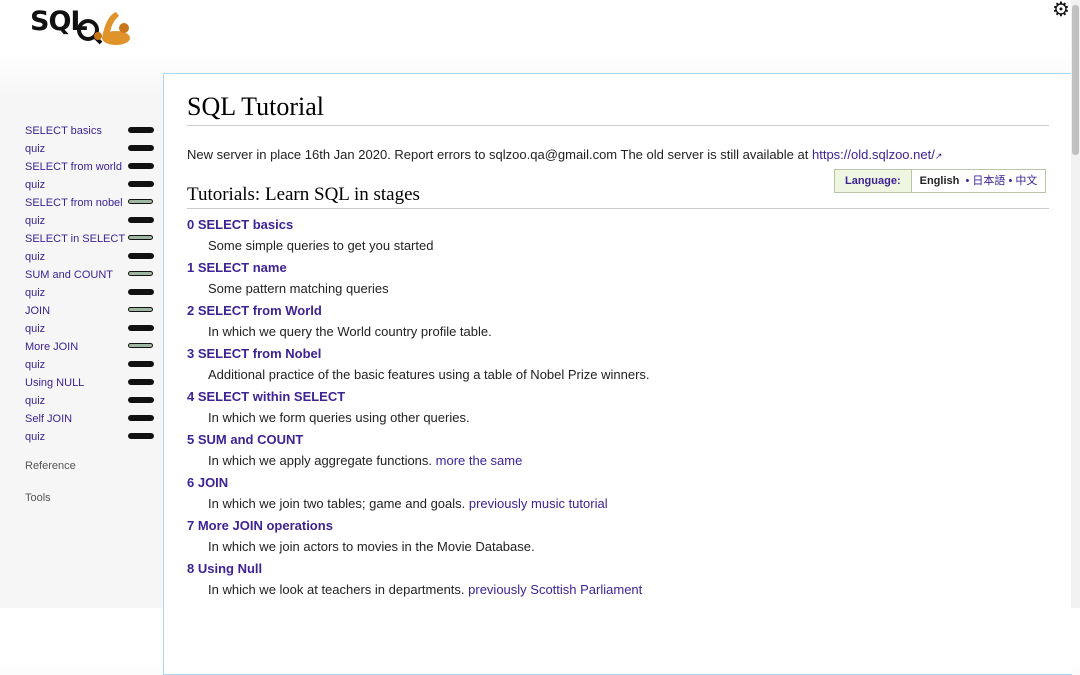 The height and width of the screenshot is (675, 1080). What do you see at coordinates (50, 466) in the screenshot?
I see `sidebar-reference: Reference` at bounding box center [50, 466].